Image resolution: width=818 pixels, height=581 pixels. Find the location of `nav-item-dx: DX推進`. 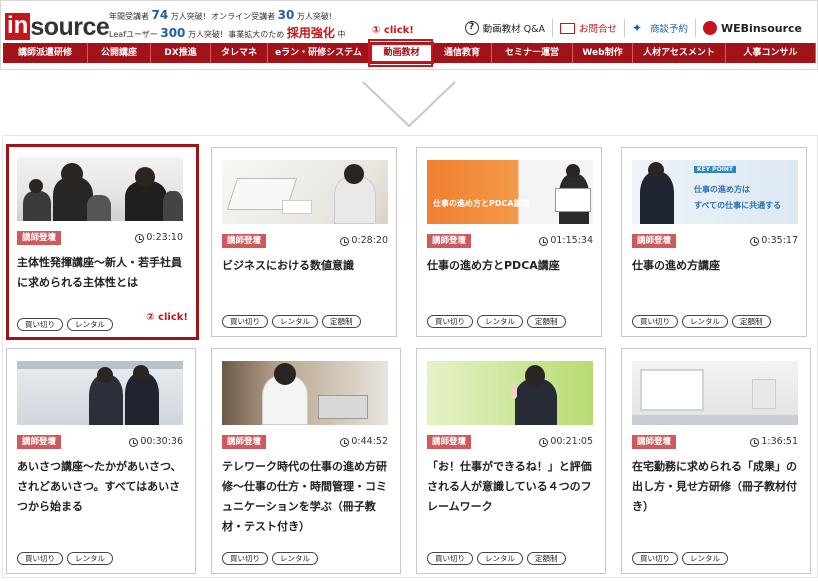

nav-item-dx: DX推進 is located at coordinates (181, 53).